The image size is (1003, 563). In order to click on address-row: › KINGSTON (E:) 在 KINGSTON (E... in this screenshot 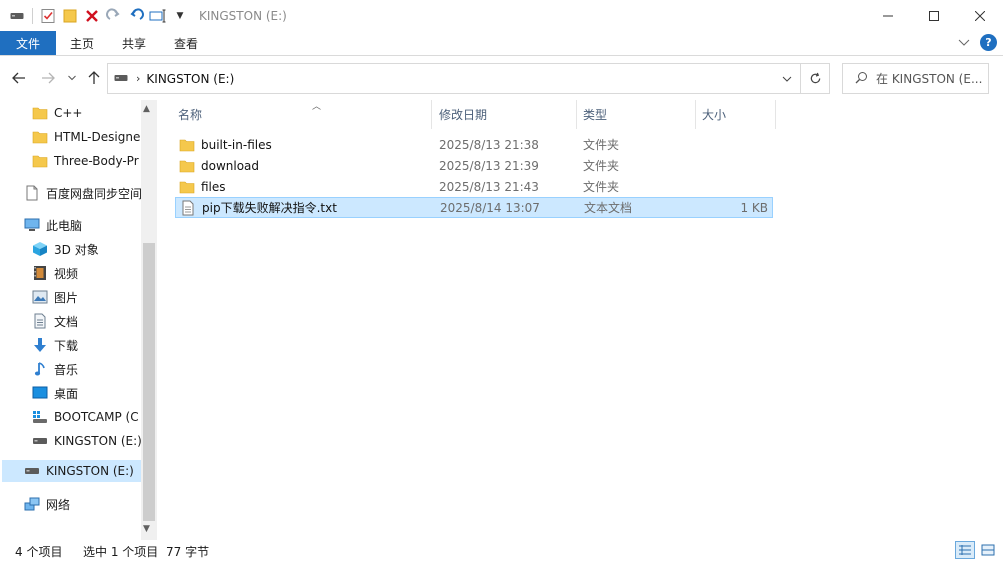, I will do `click(501, 78)`.